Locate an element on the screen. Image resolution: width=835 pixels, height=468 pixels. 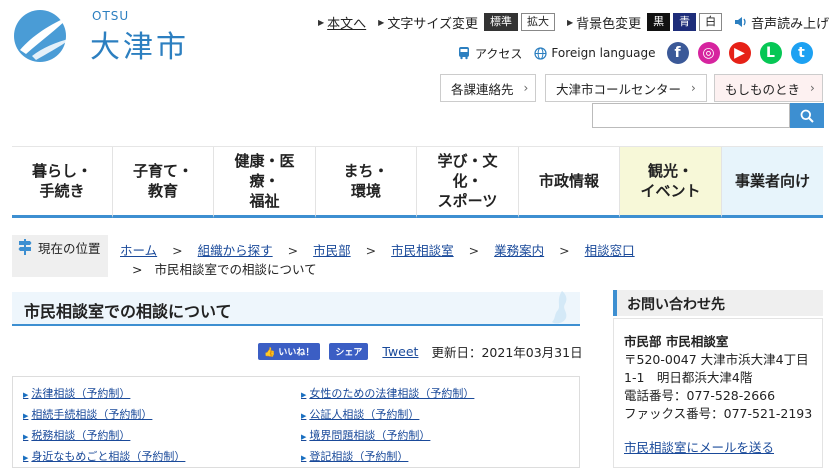
page-title: 市民相談室での相談について is located at coordinates (128, 311).